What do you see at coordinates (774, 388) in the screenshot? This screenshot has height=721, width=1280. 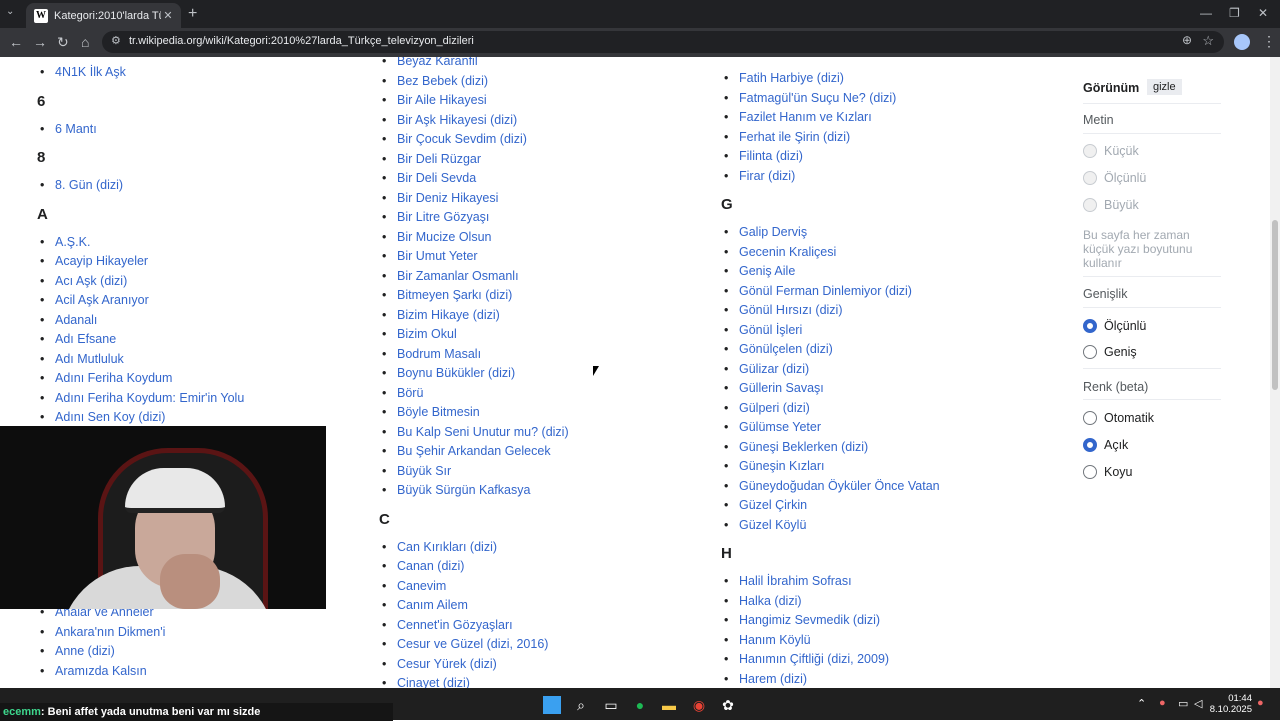 I see `category-link: Güllerin Savaşı` at bounding box center [774, 388].